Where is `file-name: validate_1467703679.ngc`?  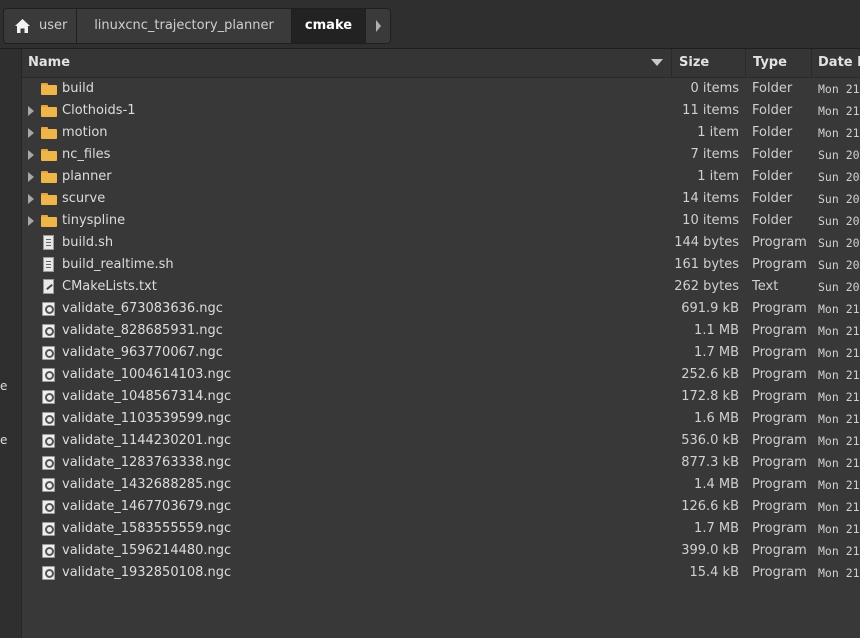 file-name: validate_1467703679.ngc is located at coordinates (147, 506).